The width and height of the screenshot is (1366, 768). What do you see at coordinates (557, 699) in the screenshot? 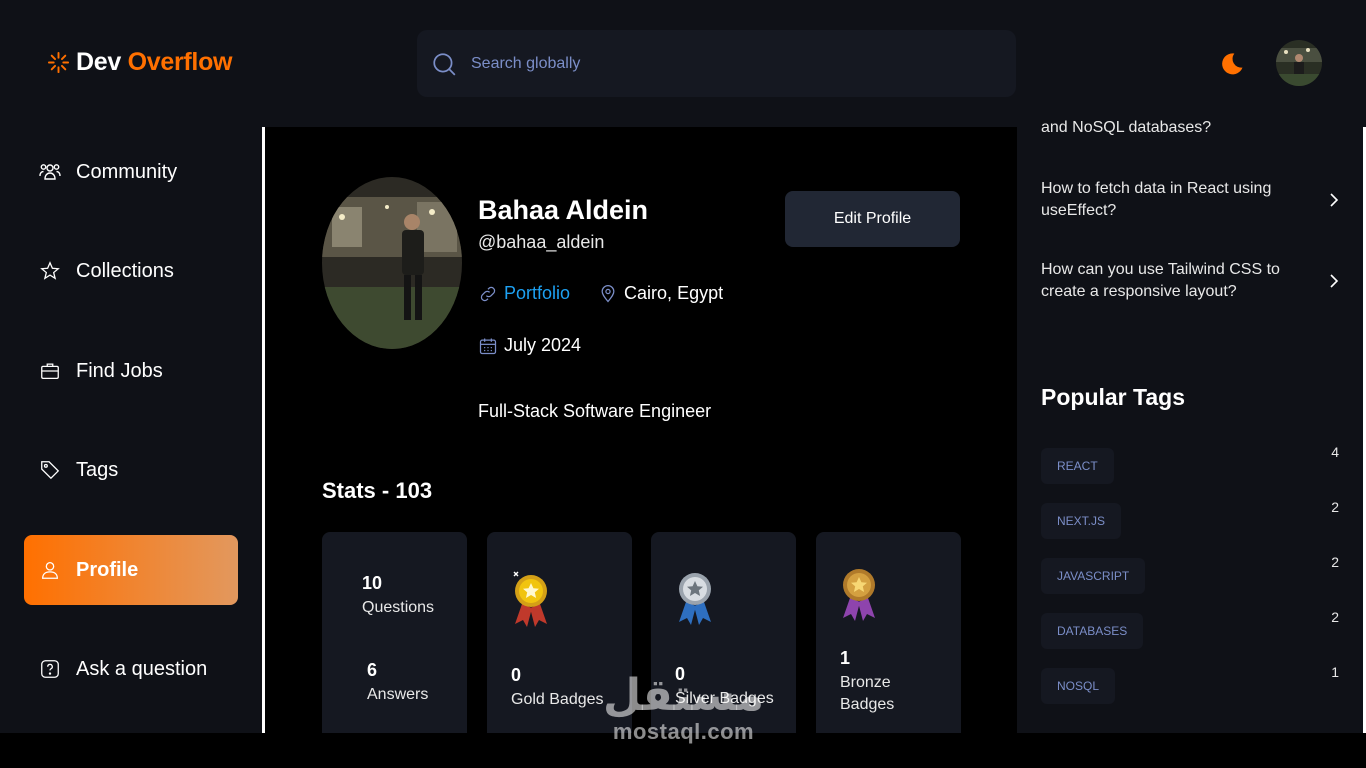
I see `gold-badges-label: Gold Badges` at bounding box center [557, 699].